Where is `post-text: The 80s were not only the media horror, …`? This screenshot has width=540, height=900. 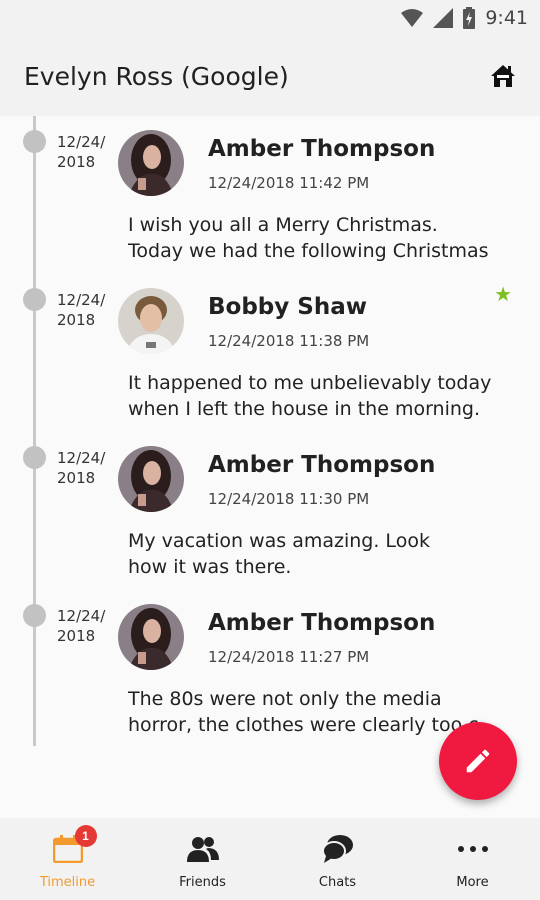 post-text: The 80s were not only the media horror, … is located at coordinates (318, 712).